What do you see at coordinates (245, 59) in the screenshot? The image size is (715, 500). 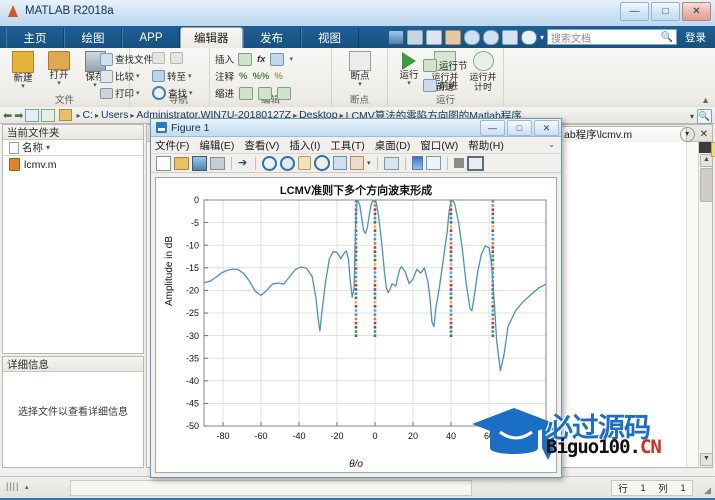 I see `insert-script-icon` at bounding box center [245, 59].